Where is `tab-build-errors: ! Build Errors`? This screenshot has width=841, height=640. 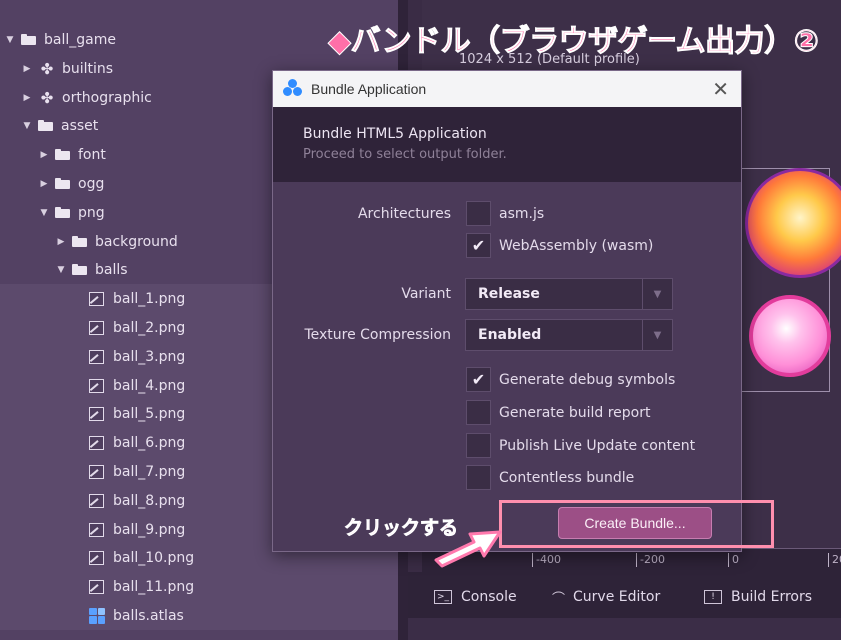
tab-build-errors: ! Build Errors is located at coordinates (758, 597).